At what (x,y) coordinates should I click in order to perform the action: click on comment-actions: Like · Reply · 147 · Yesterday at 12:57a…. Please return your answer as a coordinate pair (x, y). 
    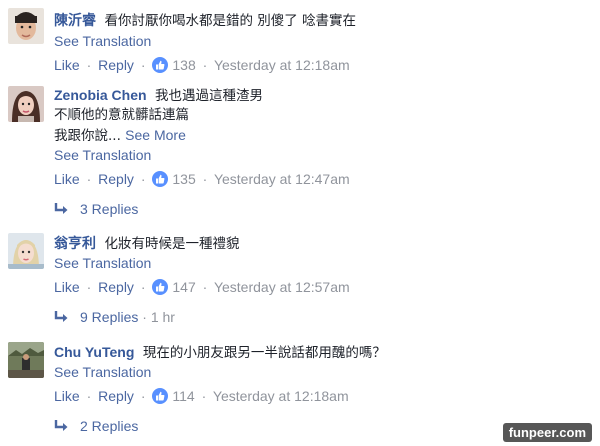
    Looking at the image, I should click on (202, 287).